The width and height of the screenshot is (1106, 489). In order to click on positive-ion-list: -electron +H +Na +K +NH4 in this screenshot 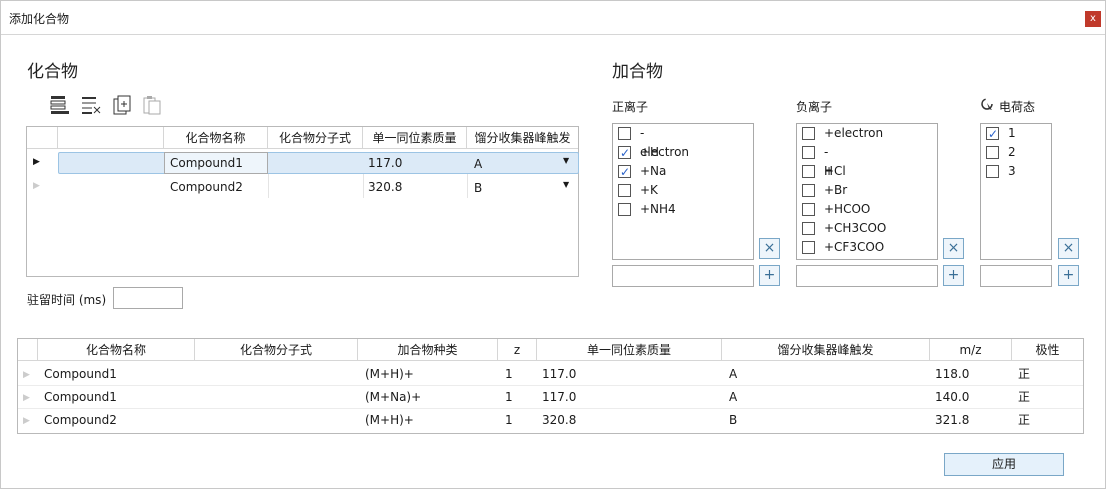, I will do `click(683, 191)`.